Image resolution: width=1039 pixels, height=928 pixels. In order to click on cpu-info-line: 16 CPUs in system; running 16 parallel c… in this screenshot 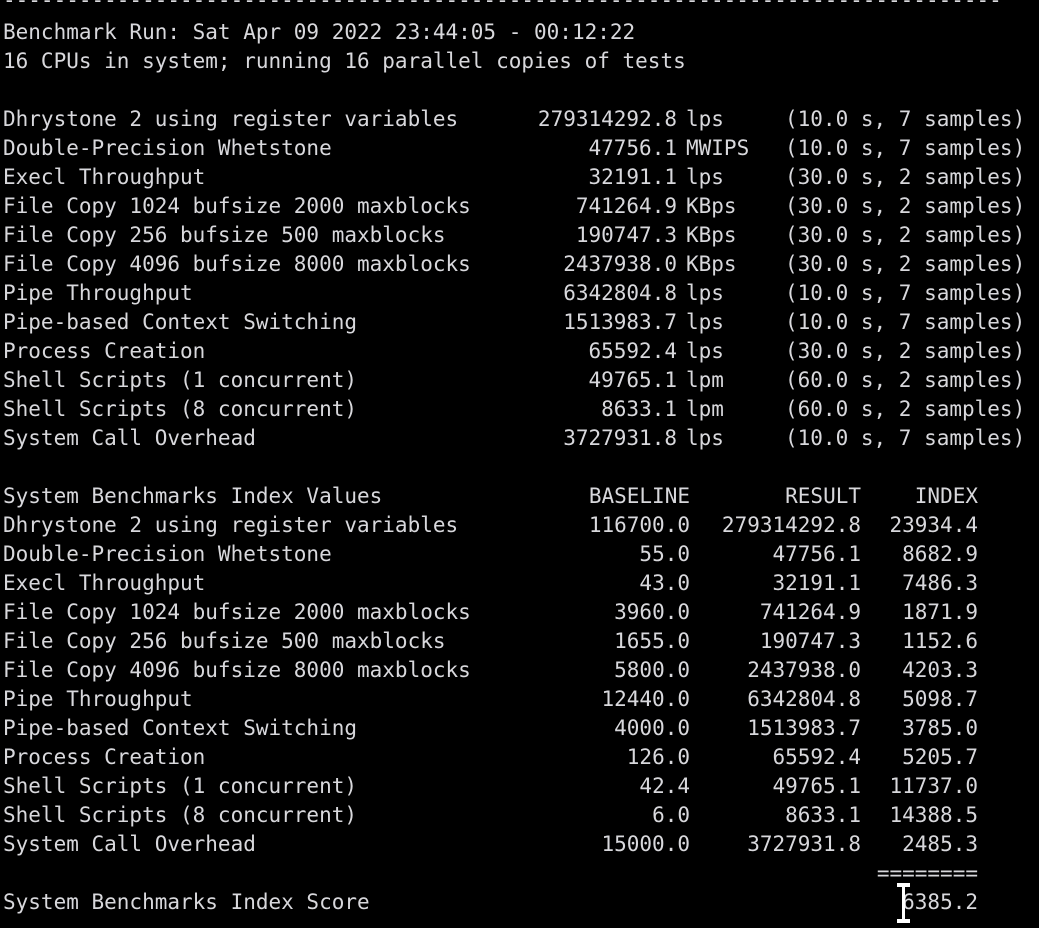, I will do `click(344, 61)`.